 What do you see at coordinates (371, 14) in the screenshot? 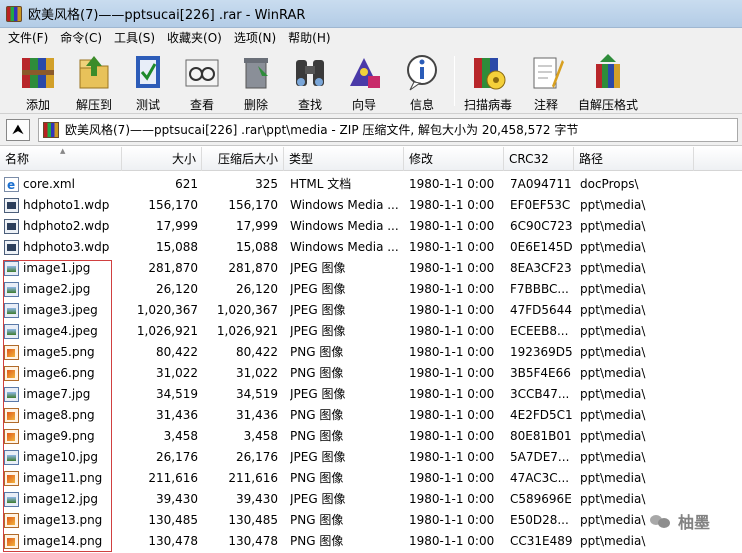
I see `title-bar: 欧美风格(7)——pptsucai[226] .rar - WinRAR` at bounding box center [371, 14].